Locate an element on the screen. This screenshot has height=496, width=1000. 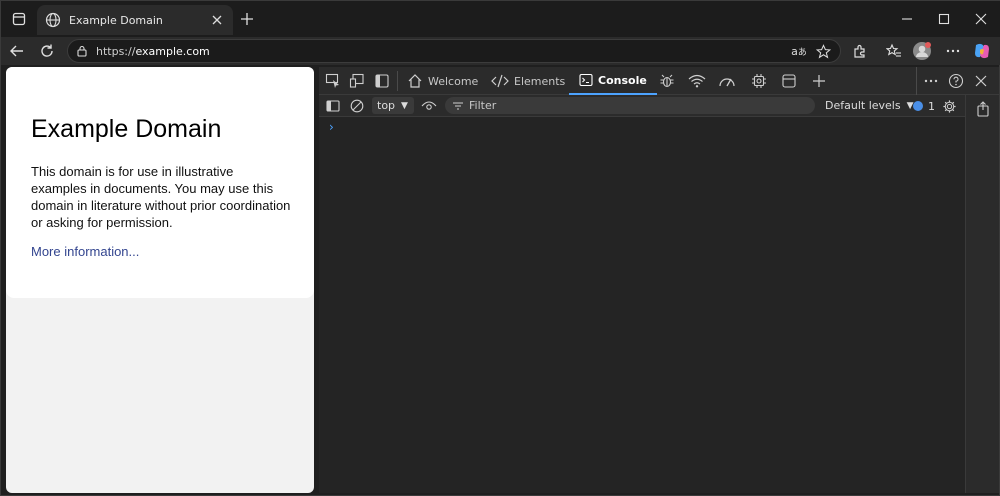
inspect-element-icon is located at coordinates (333, 81).